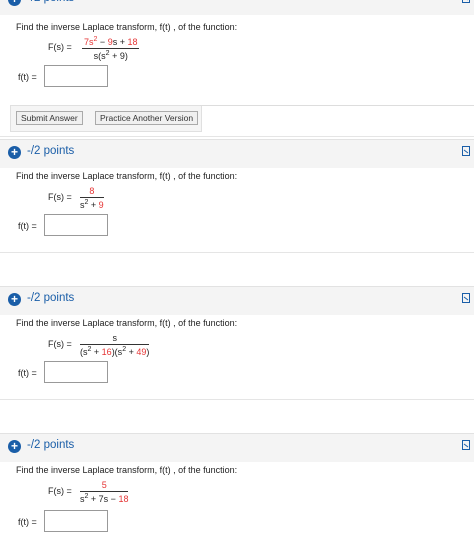 Image resolution: width=474 pixels, height=559 pixels. What do you see at coordinates (237, 448) in the screenshot?
I see `question-4-header: + -/2 points` at bounding box center [237, 448].